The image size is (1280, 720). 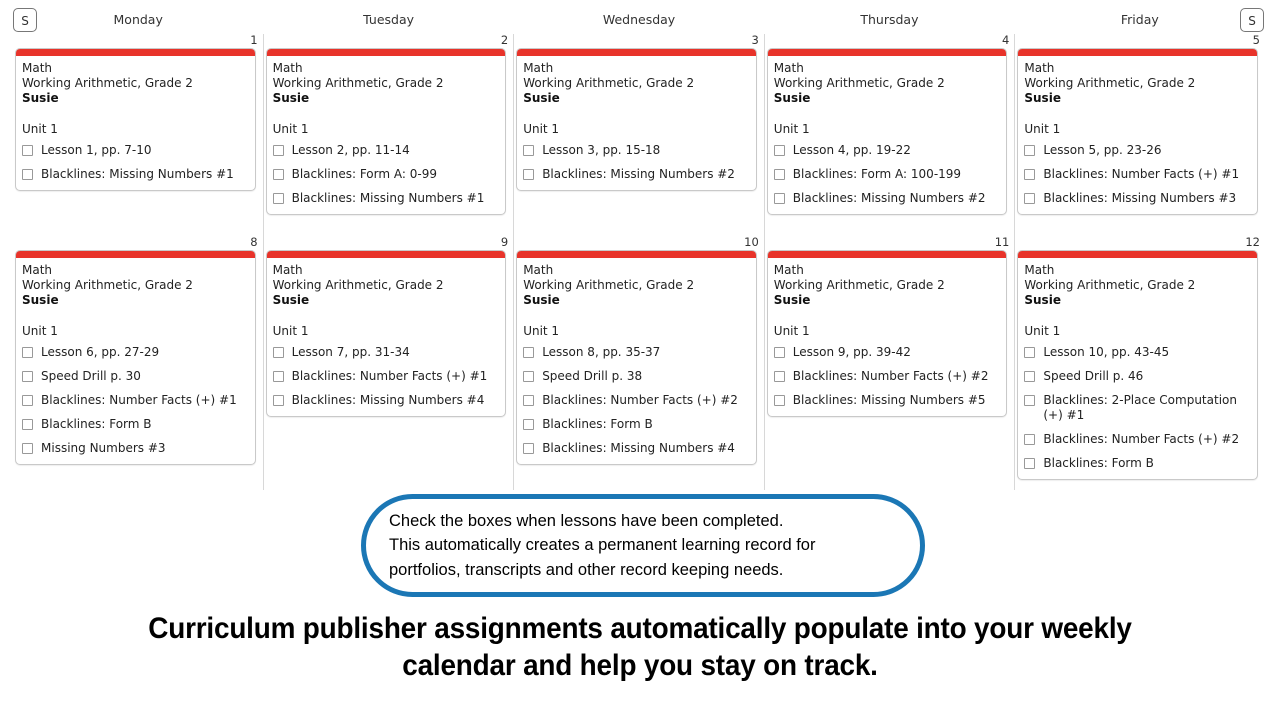 I want to click on sunday-toggle-button: S, so click(x=1252, y=20).